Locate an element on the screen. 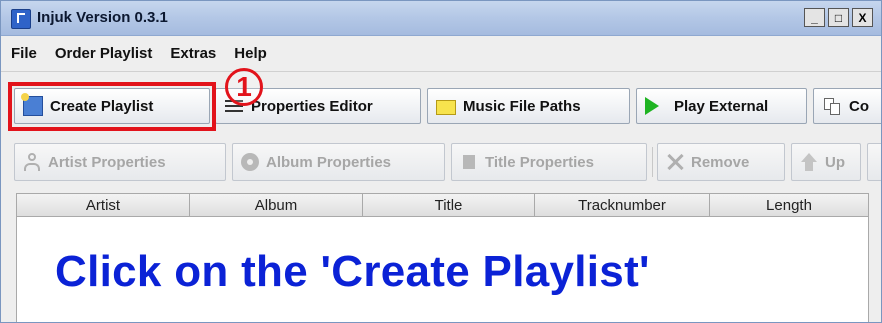  person-icon is located at coordinates (32, 162).